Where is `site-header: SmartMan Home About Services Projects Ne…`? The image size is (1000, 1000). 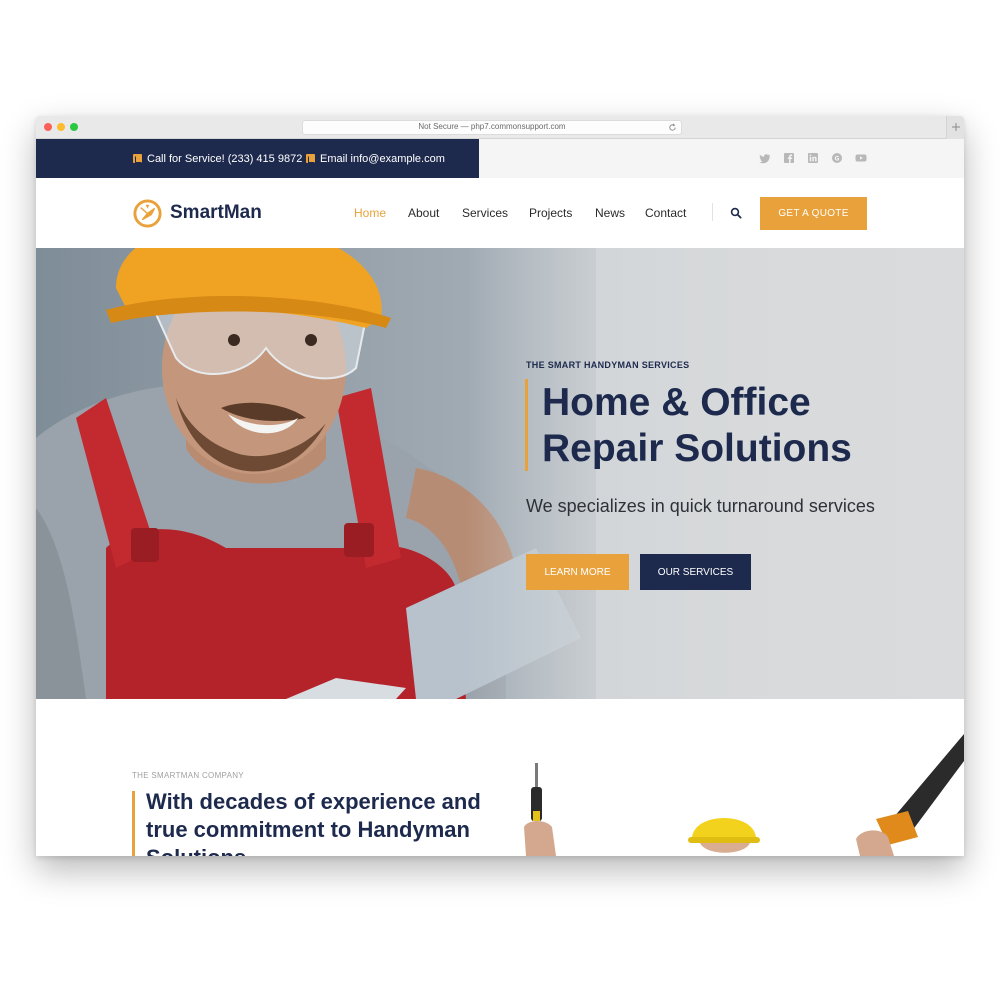 site-header: SmartMan Home About Services Projects Ne… is located at coordinates (500, 213).